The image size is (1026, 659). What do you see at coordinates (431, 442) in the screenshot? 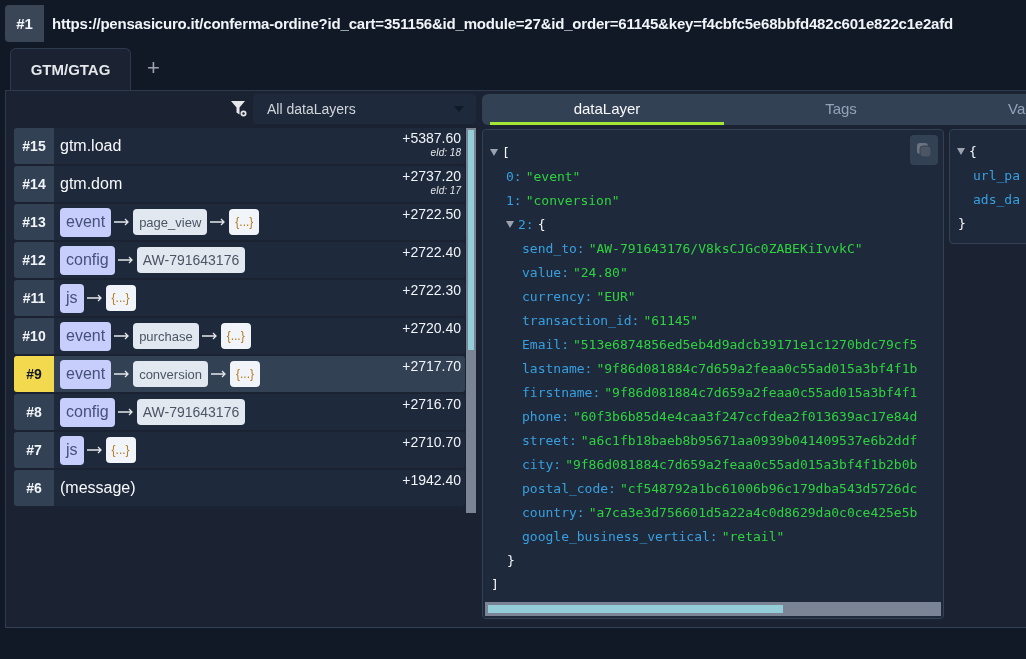
I see `event-time: +2710.70` at bounding box center [431, 442].